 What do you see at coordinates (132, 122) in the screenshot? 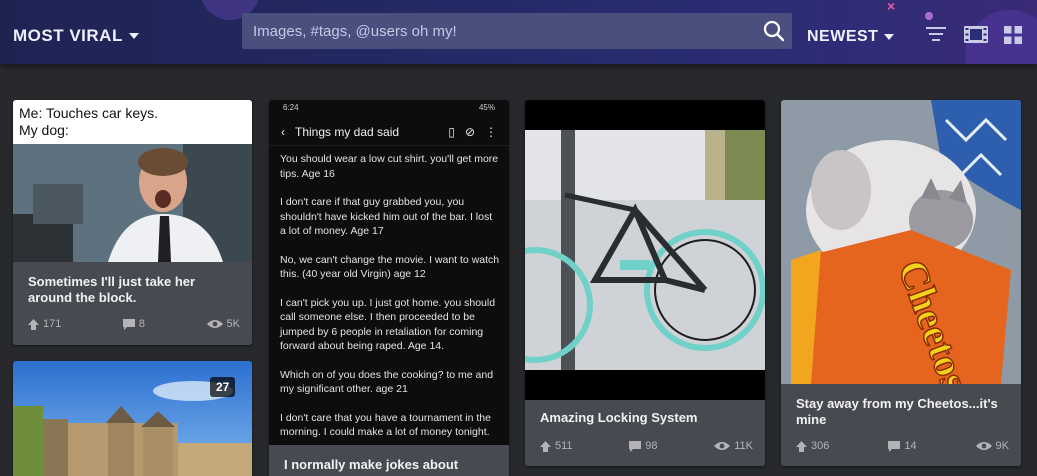
I see `meme-caption: Me: Touches car keys. My dog:` at bounding box center [132, 122].